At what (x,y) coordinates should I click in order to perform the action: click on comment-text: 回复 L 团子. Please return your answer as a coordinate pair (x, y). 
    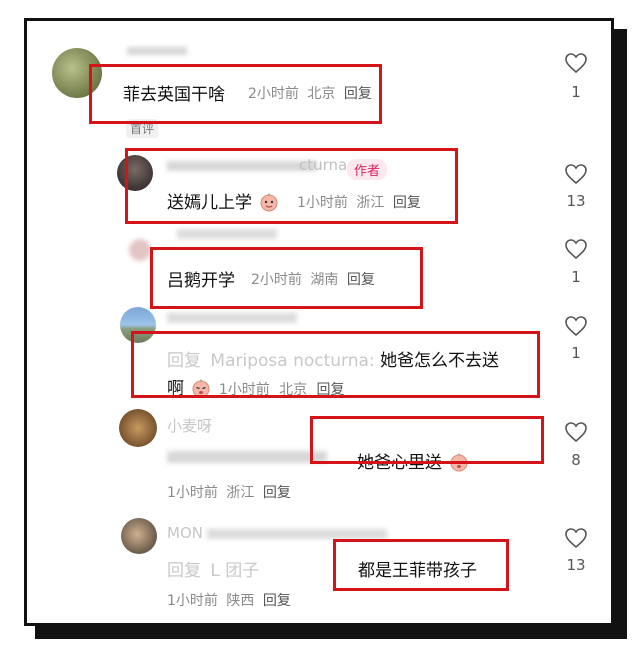
    Looking at the image, I should click on (213, 568).